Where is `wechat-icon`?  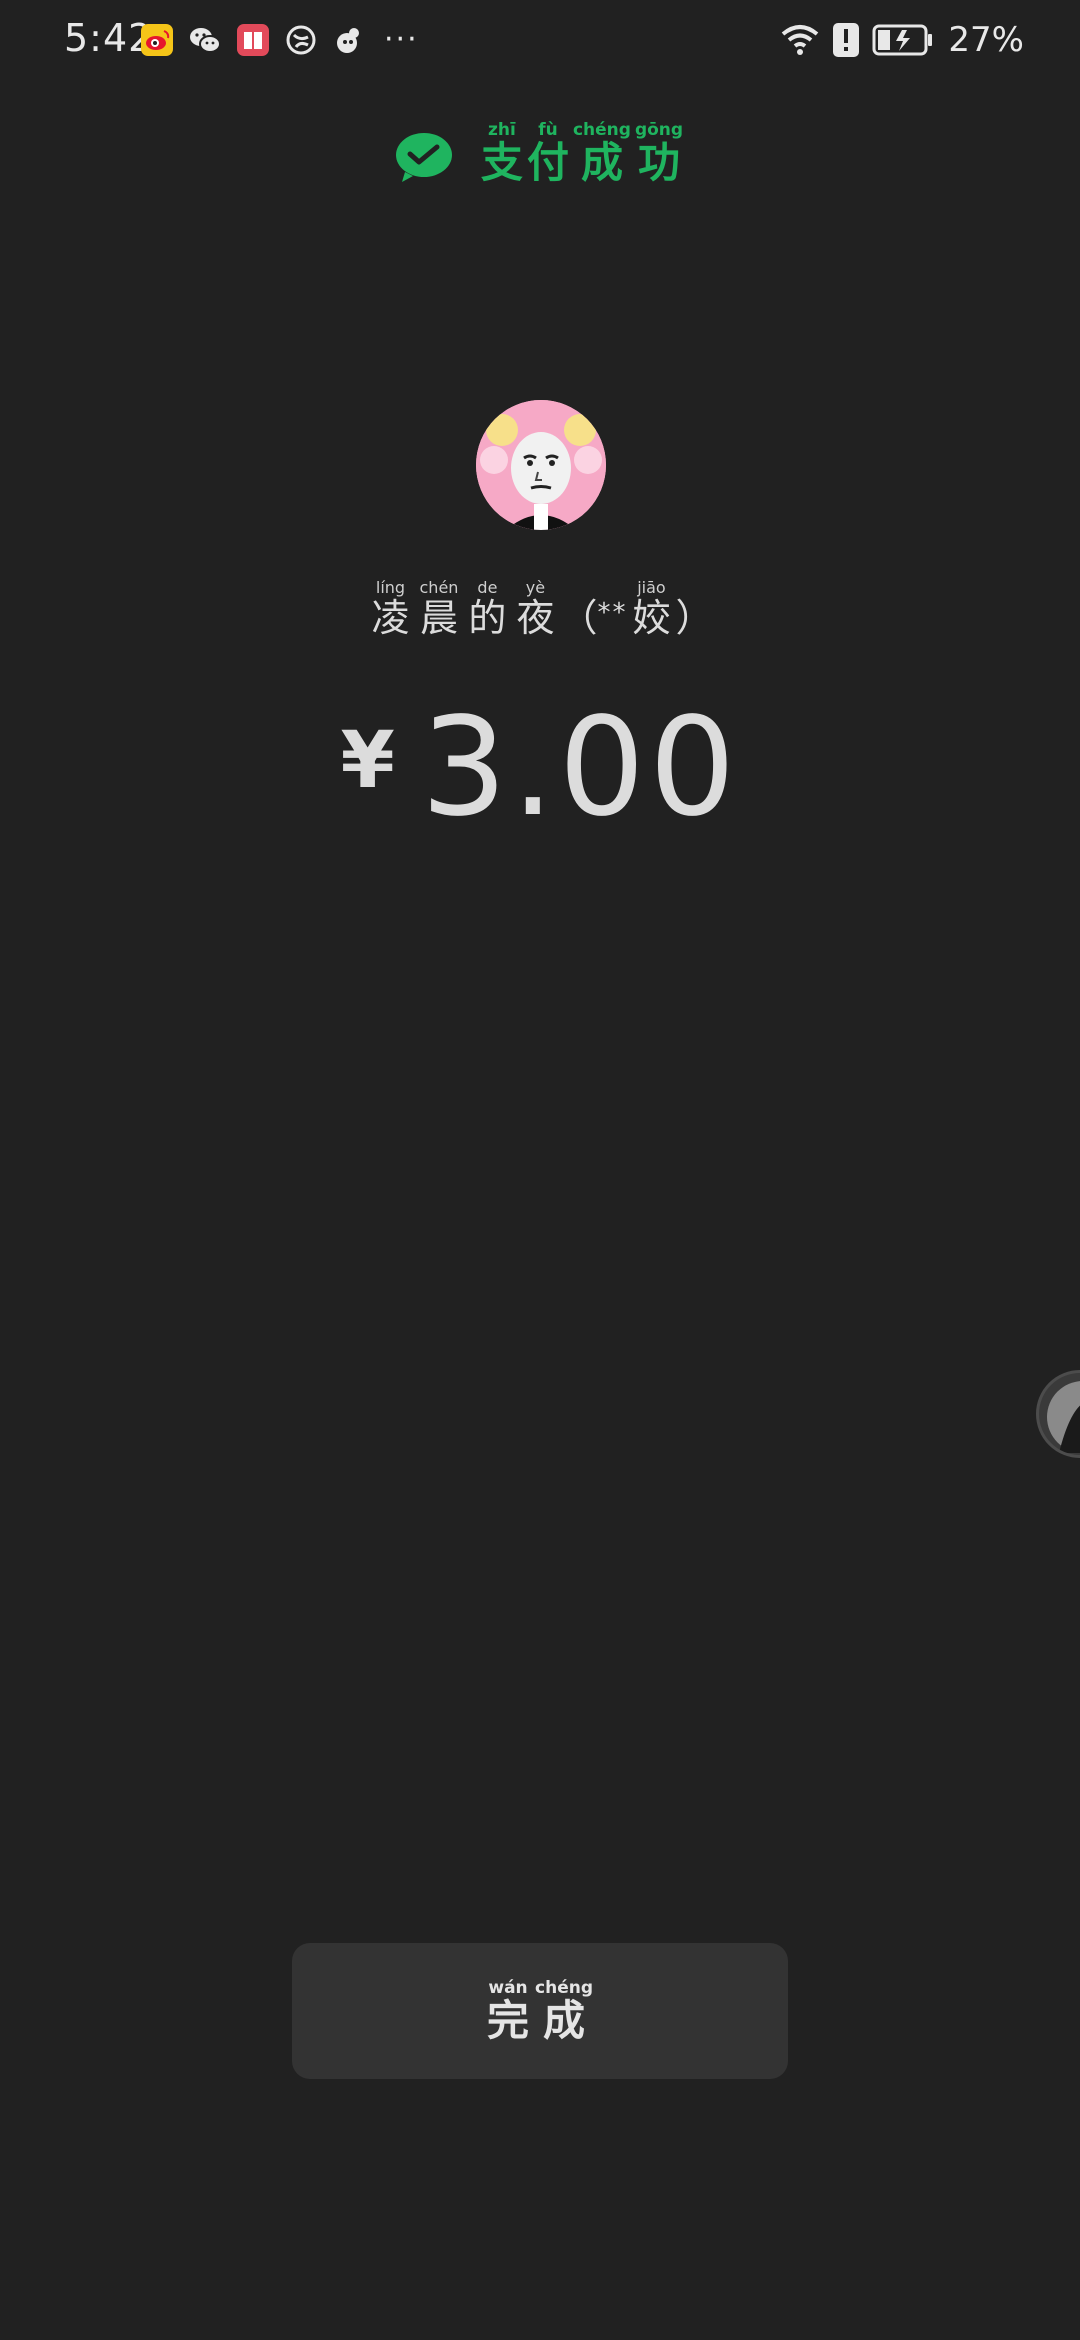
wechat-icon is located at coordinates (205, 40).